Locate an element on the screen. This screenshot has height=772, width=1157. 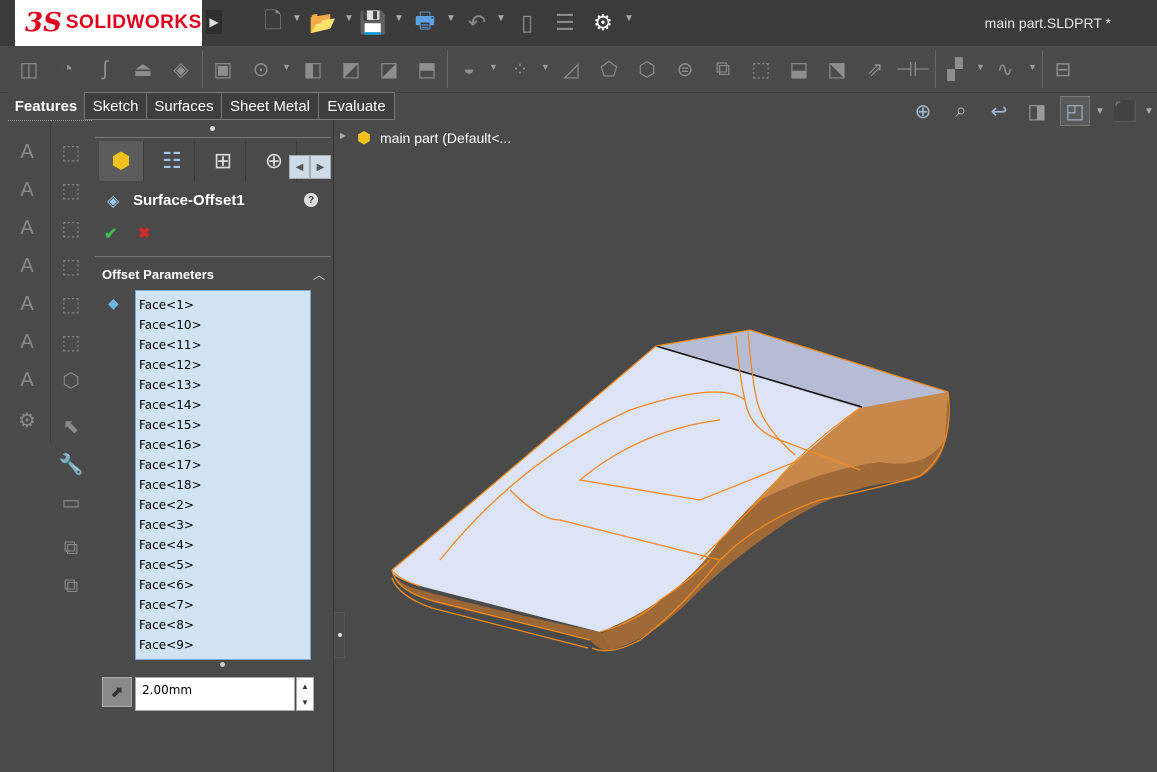
back-face is located at coordinates (802, 369).